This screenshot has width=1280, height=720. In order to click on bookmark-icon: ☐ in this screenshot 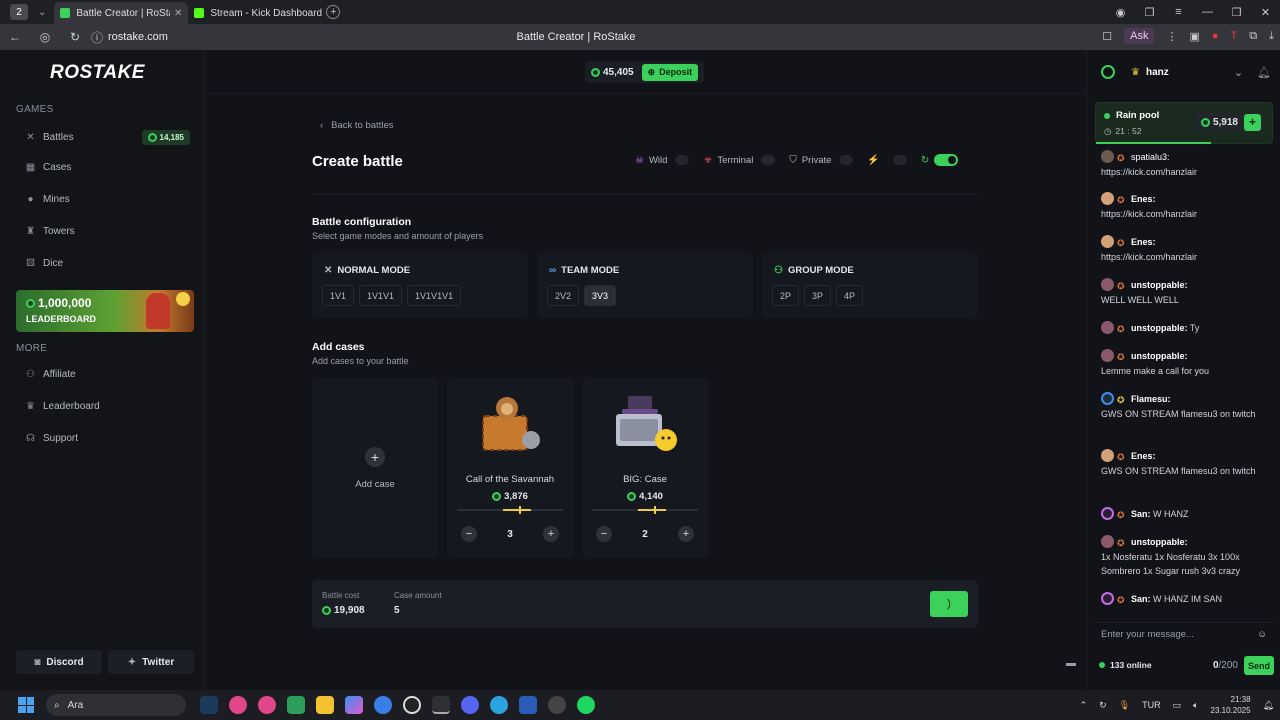, I will do `click(1107, 36)`.